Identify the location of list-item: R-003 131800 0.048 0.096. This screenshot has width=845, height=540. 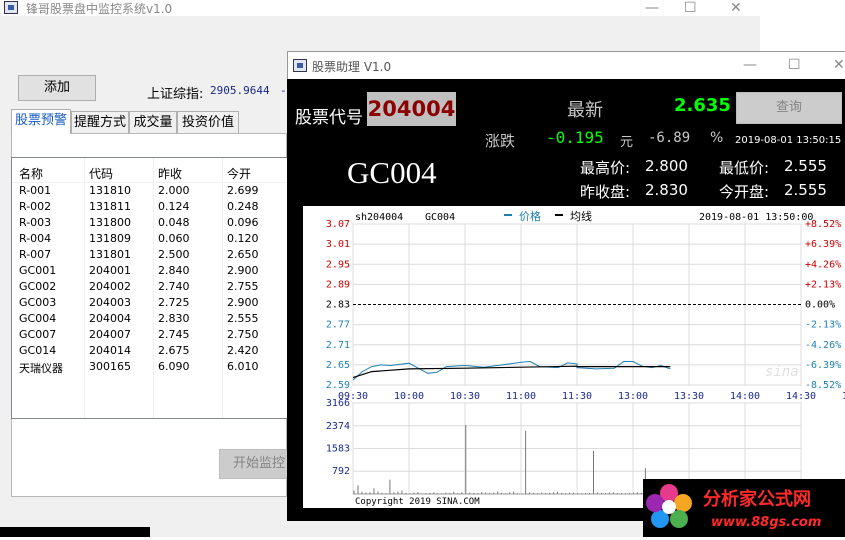
(150, 223).